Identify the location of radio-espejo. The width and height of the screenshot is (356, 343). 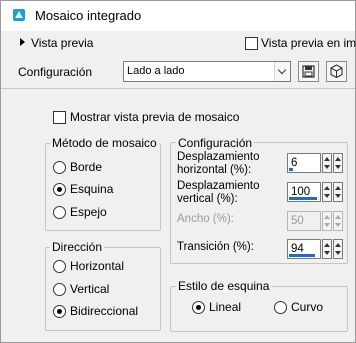
(59, 212).